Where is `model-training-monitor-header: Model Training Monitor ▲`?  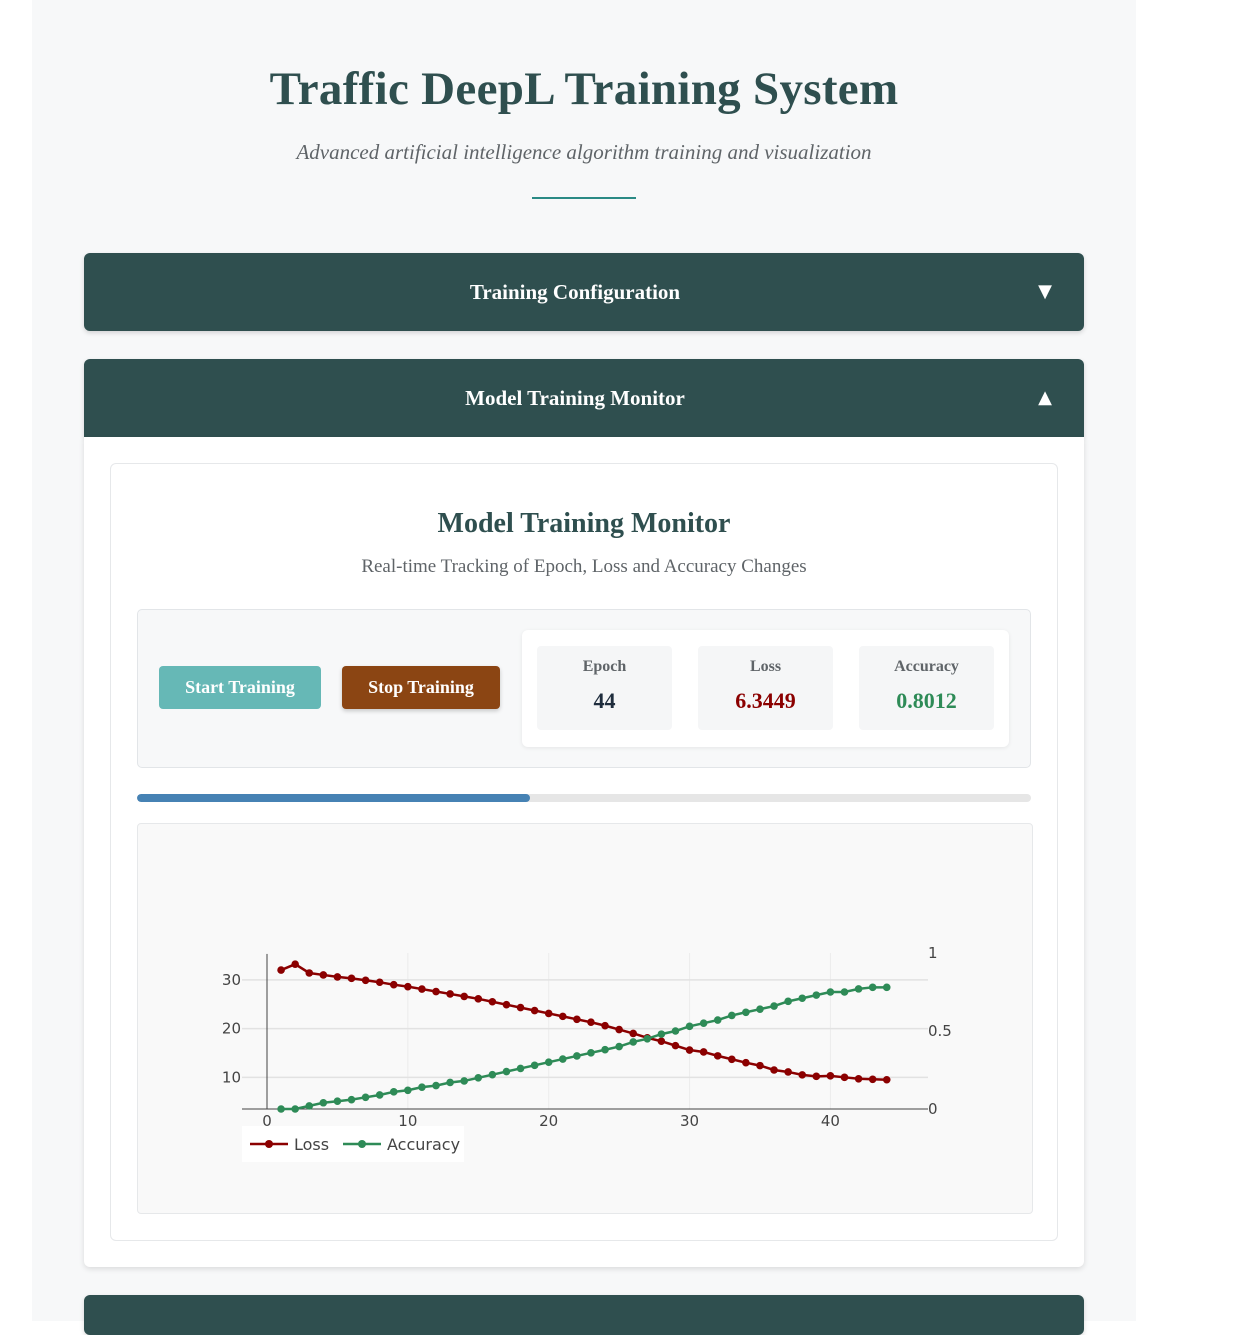 model-training-monitor-header: Model Training Monitor ▲ is located at coordinates (584, 398).